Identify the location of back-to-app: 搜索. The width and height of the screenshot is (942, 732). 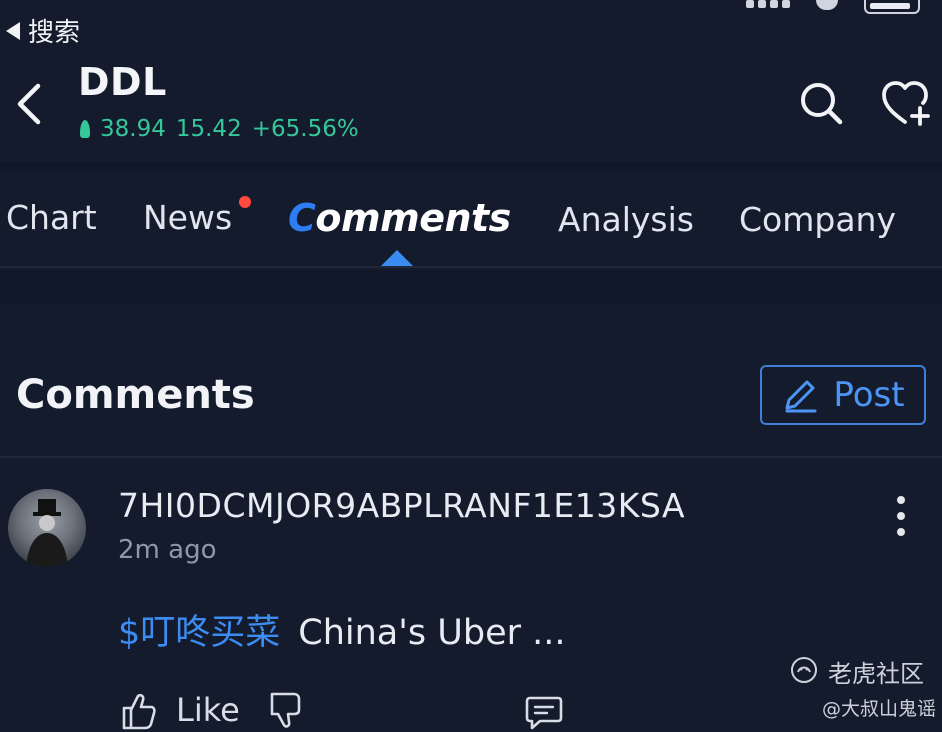
(43, 30).